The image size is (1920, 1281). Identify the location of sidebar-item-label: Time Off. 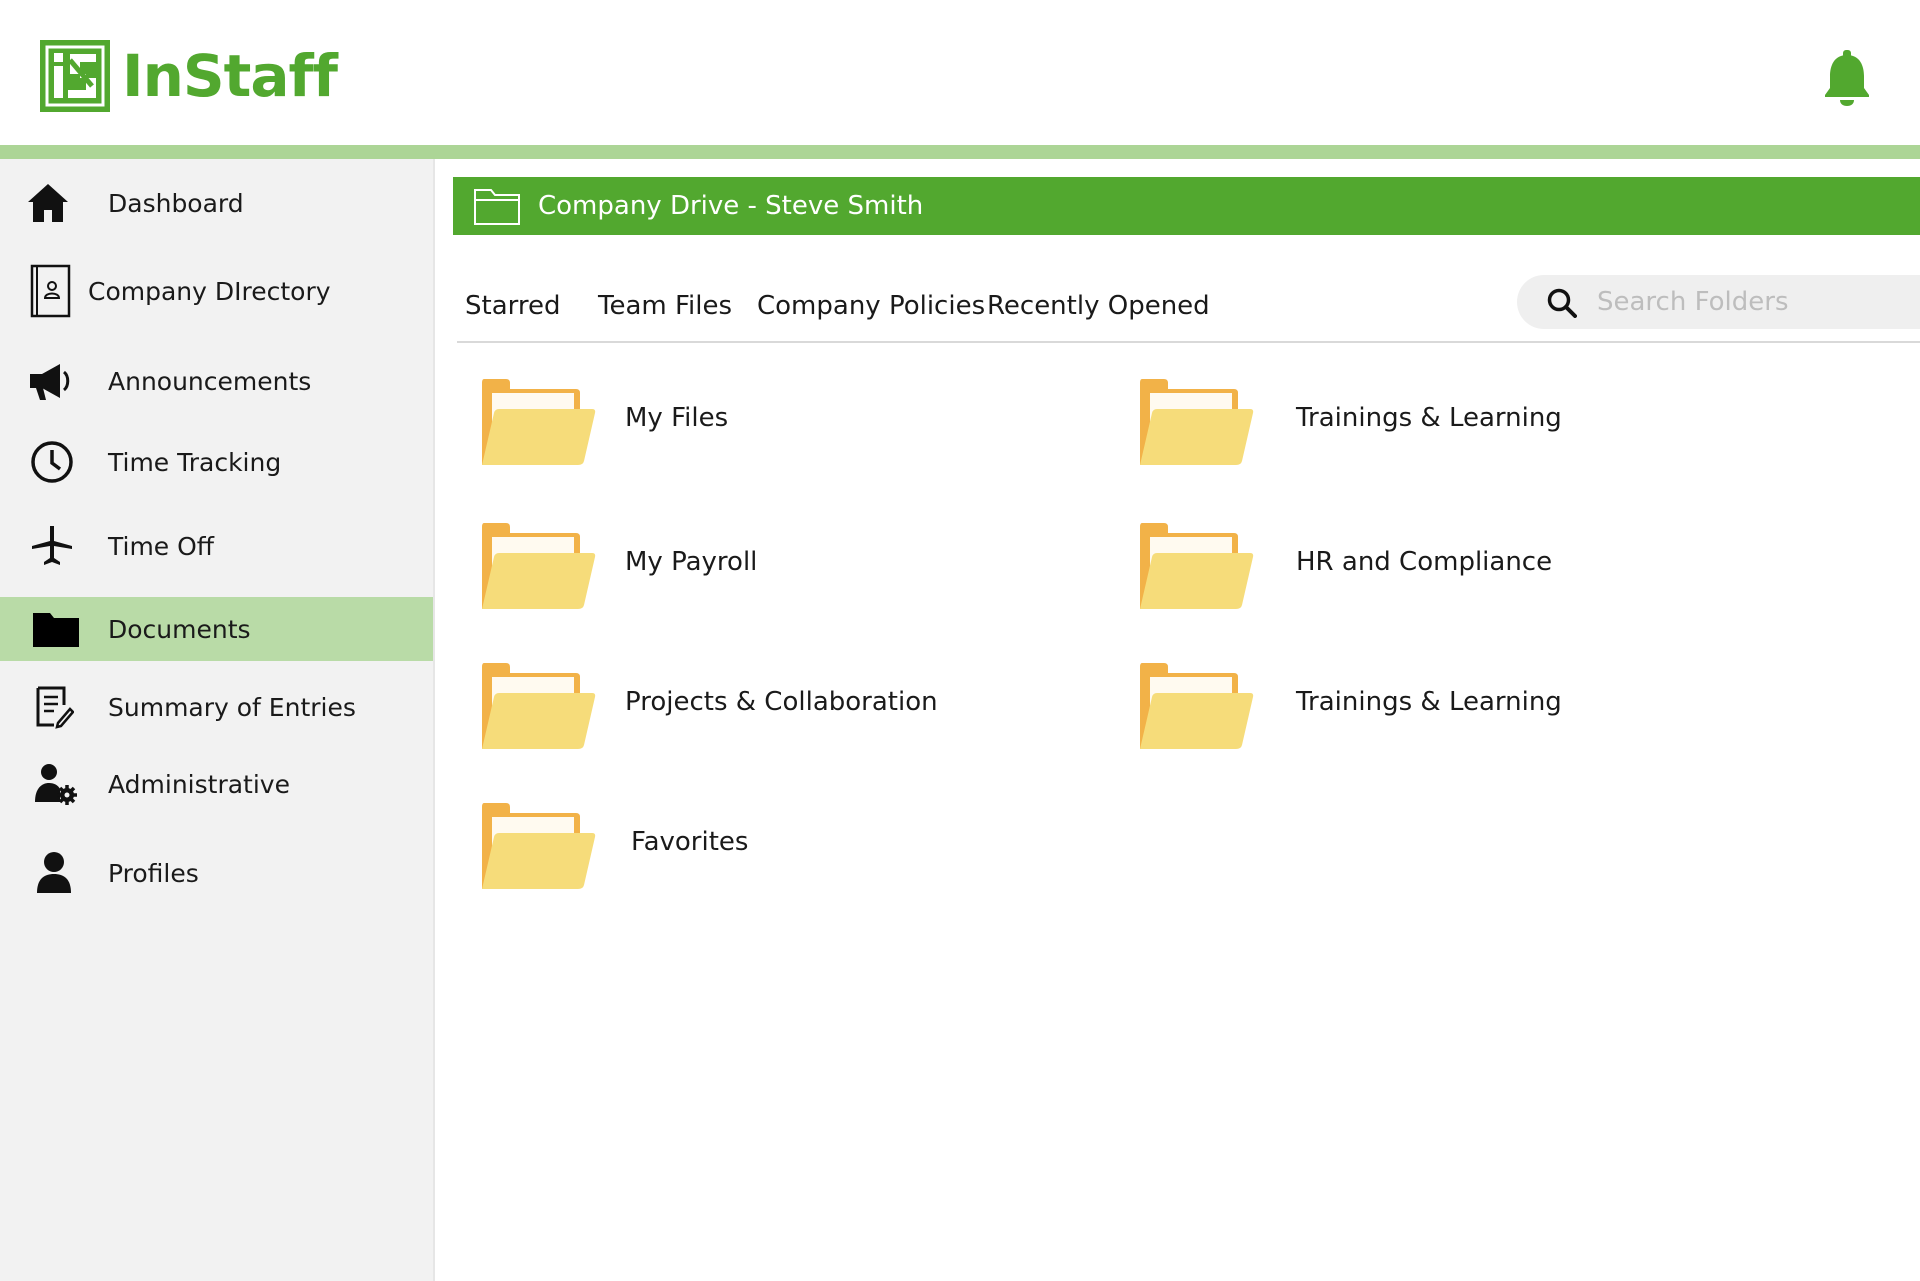
(161, 546).